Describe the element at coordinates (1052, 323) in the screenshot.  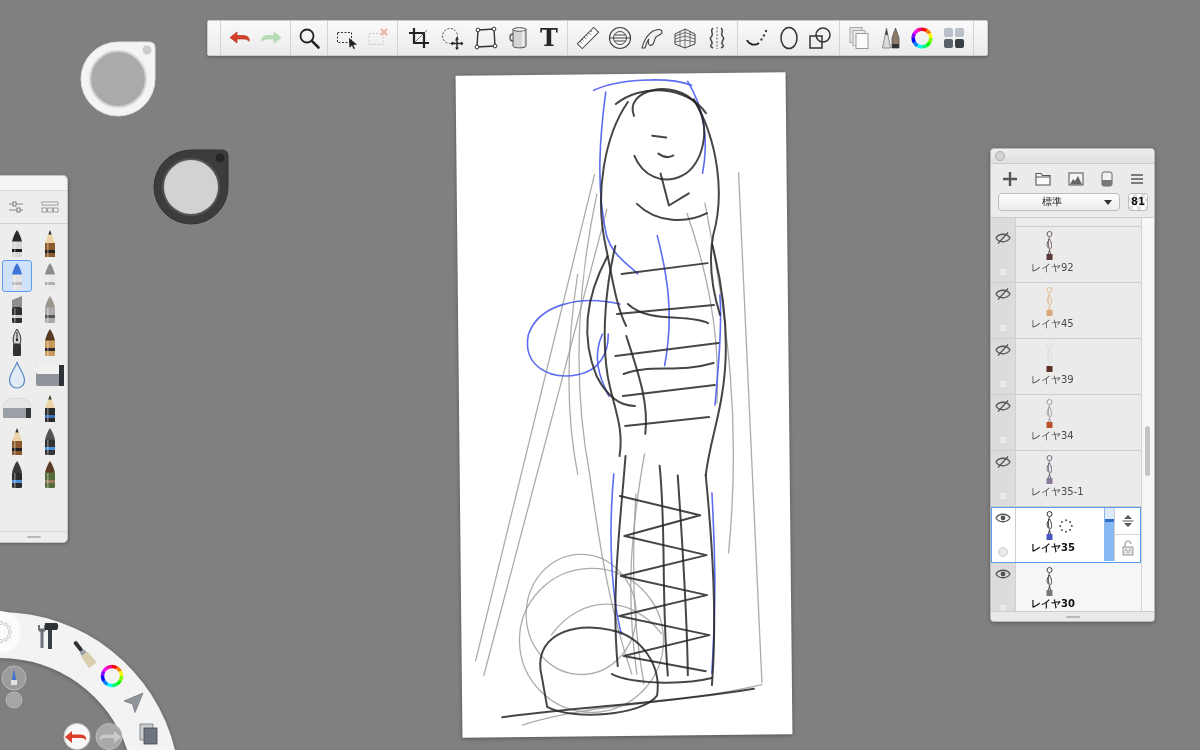
I see `layer-name: レイヤ45` at that location.